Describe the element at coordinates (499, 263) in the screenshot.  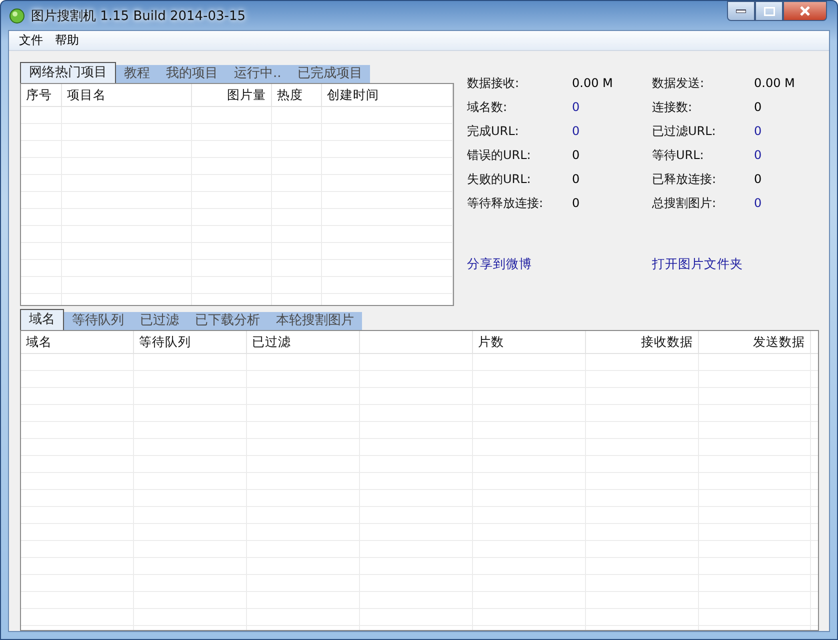
I see `link: 分享到微博` at that location.